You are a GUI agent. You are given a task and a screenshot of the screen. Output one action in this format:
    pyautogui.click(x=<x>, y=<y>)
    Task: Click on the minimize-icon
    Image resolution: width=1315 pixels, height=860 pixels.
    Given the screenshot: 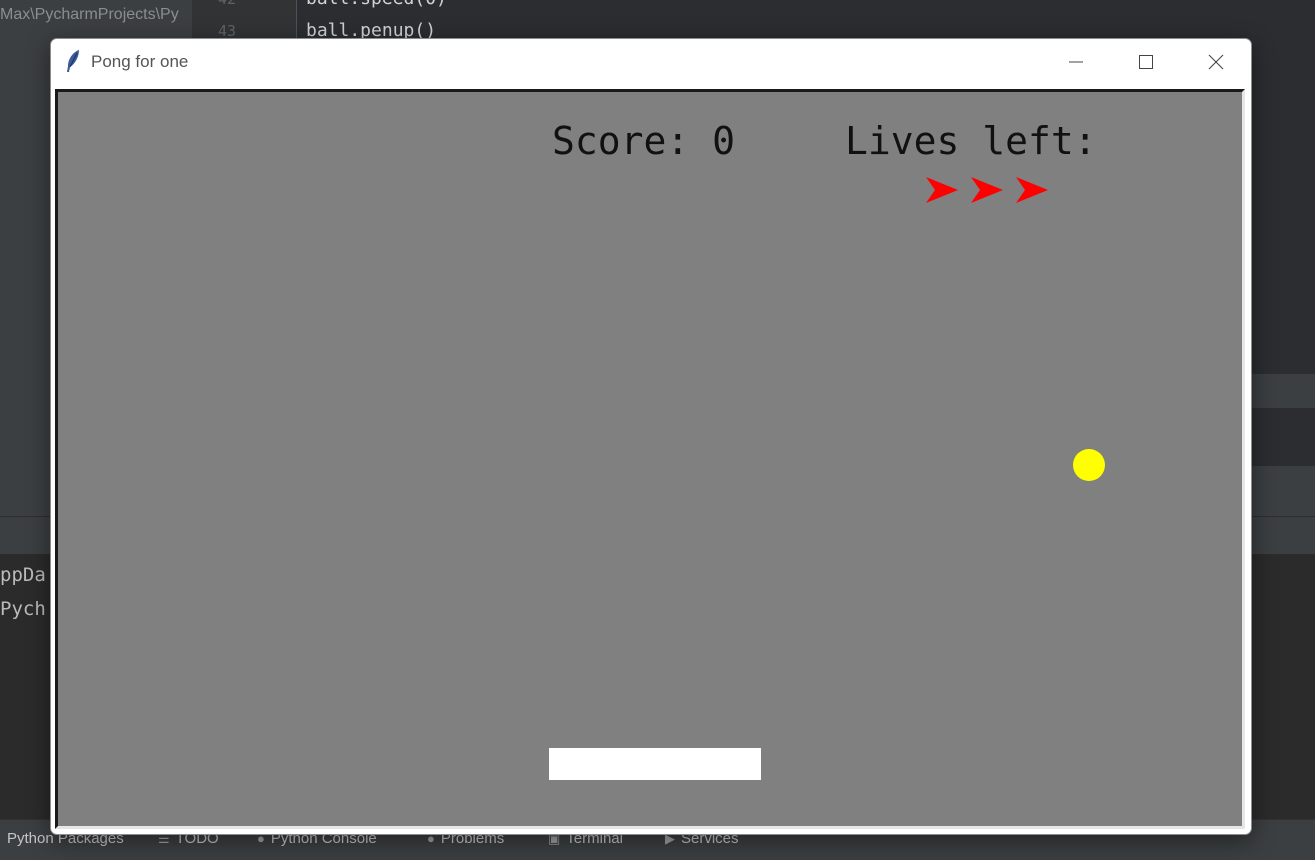 What is the action you would take?
    pyautogui.click(x=1076, y=62)
    